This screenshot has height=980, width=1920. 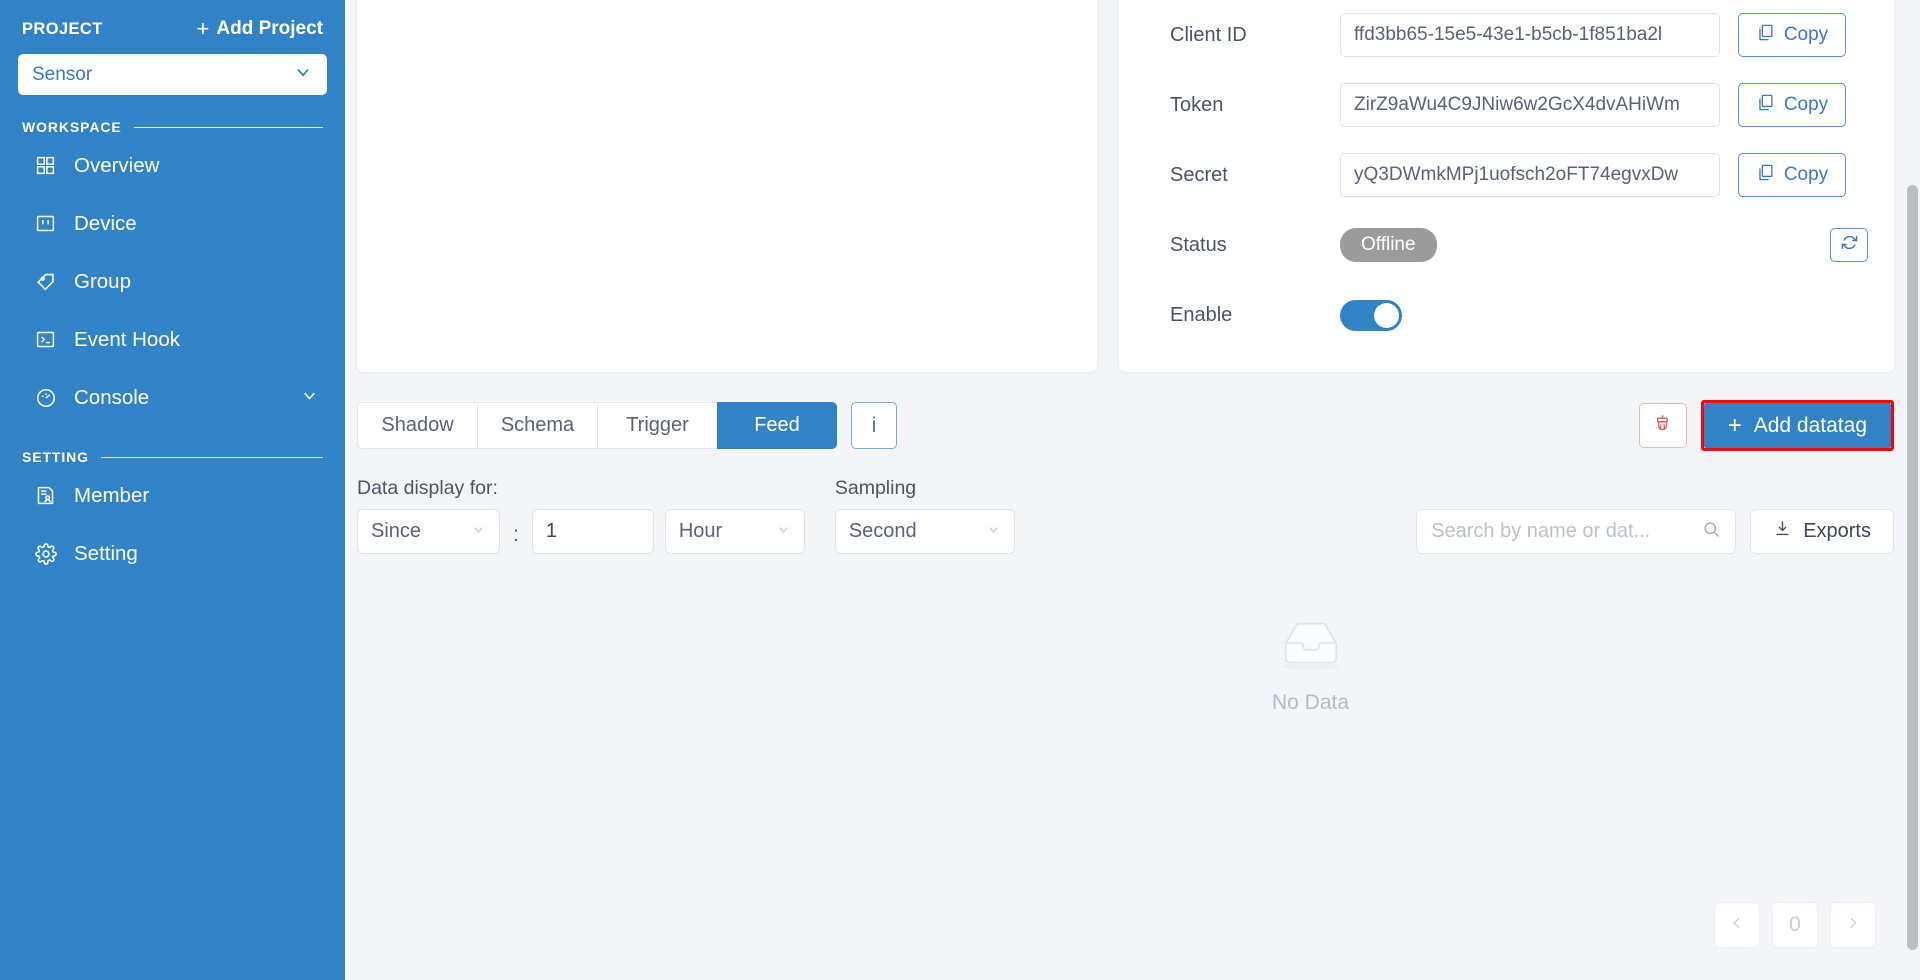 What do you see at coordinates (882, 531) in the screenshot?
I see `sampling-value: Second` at bounding box center [882, 531].